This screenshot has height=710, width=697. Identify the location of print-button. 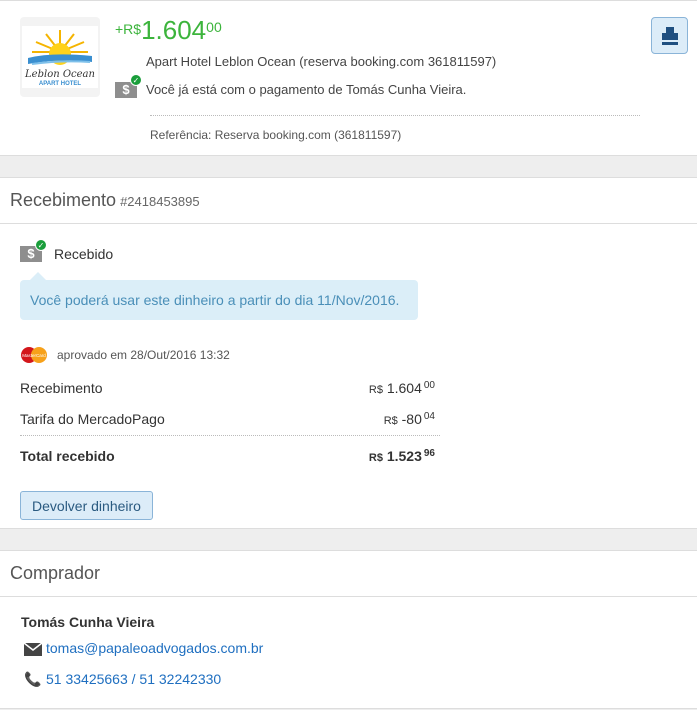
(669, 35).